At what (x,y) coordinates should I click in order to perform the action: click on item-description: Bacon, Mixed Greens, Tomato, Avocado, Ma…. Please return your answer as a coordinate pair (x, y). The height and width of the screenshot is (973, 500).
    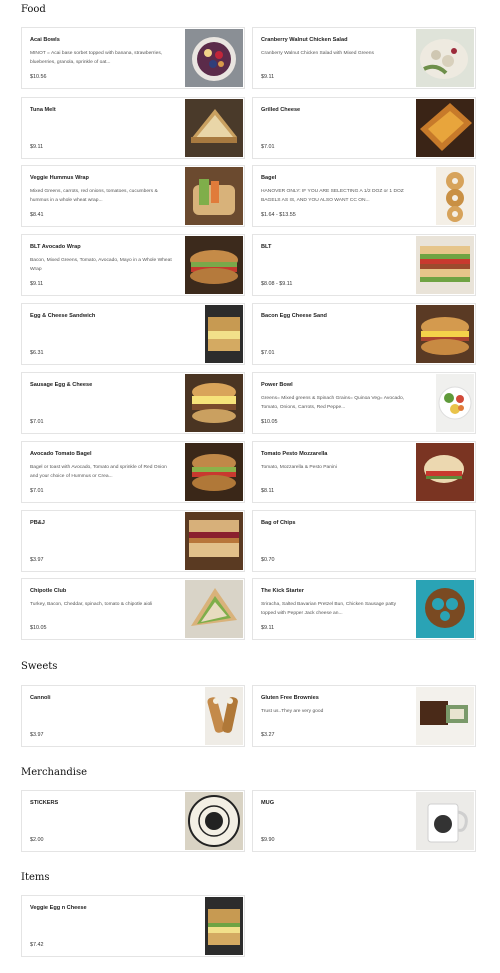
    Looking at the image, I should click on (101, 265).